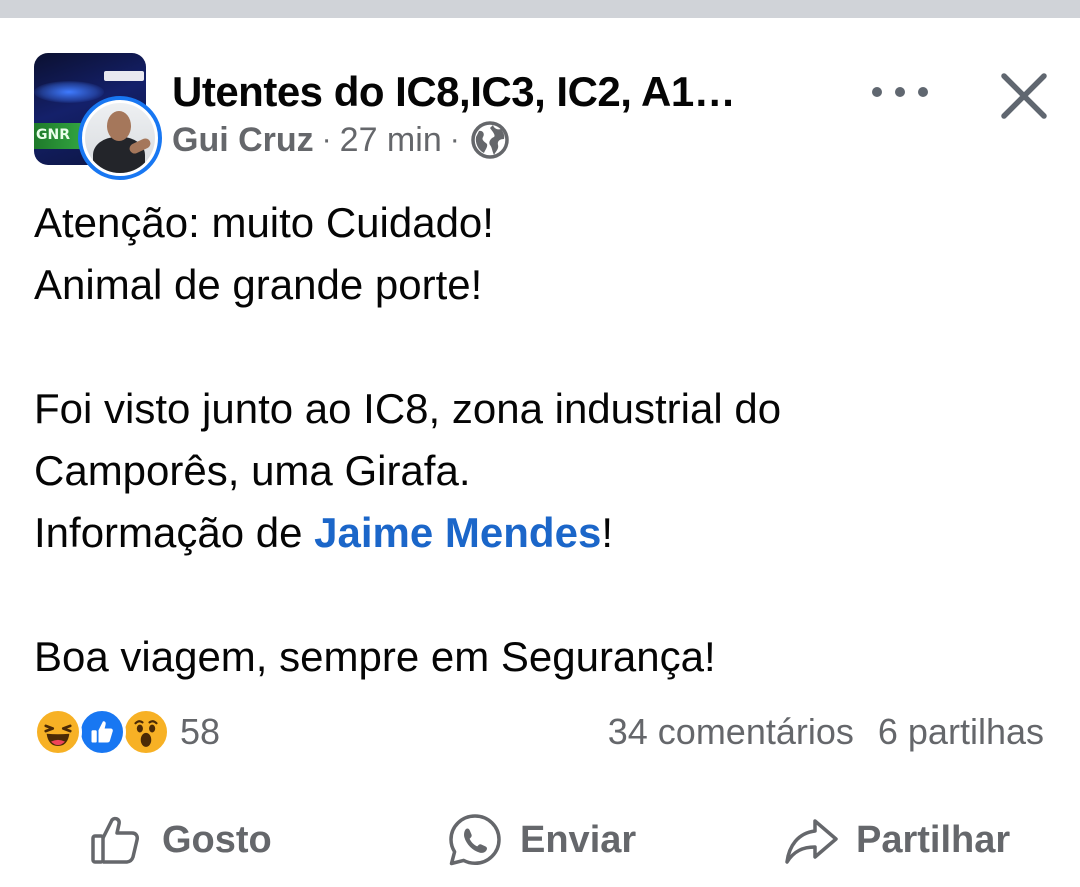 The width and height of the screenshot is (1080, 887). I want to click on reaction-icons, so click(104, 732).